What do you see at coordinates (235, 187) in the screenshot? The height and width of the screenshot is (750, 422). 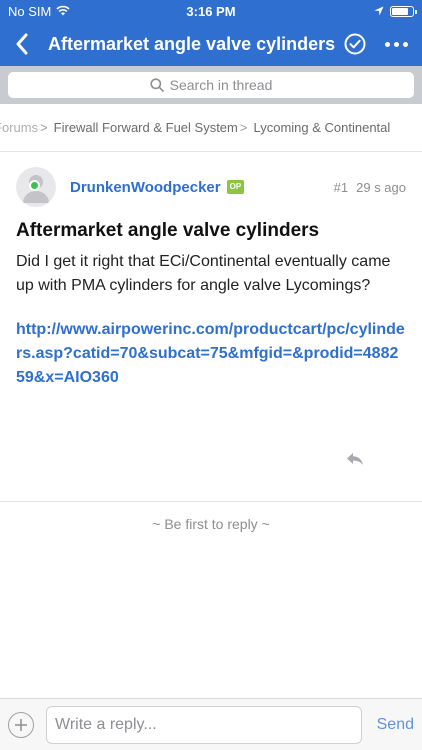 I see `op-badge: OP` at bounding box center [235, 187].